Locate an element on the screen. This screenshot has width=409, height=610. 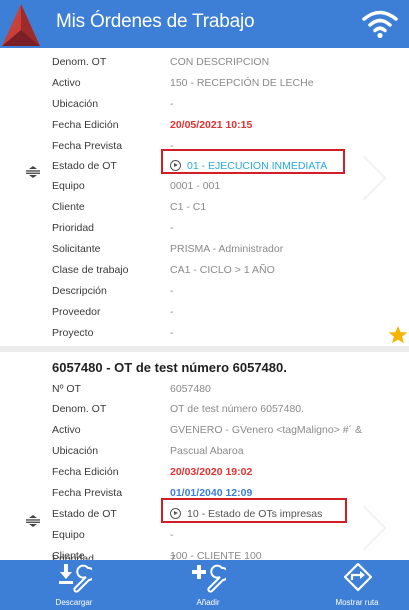
show-route-button: Mostrar ruta is located at coordinates (357, 585).